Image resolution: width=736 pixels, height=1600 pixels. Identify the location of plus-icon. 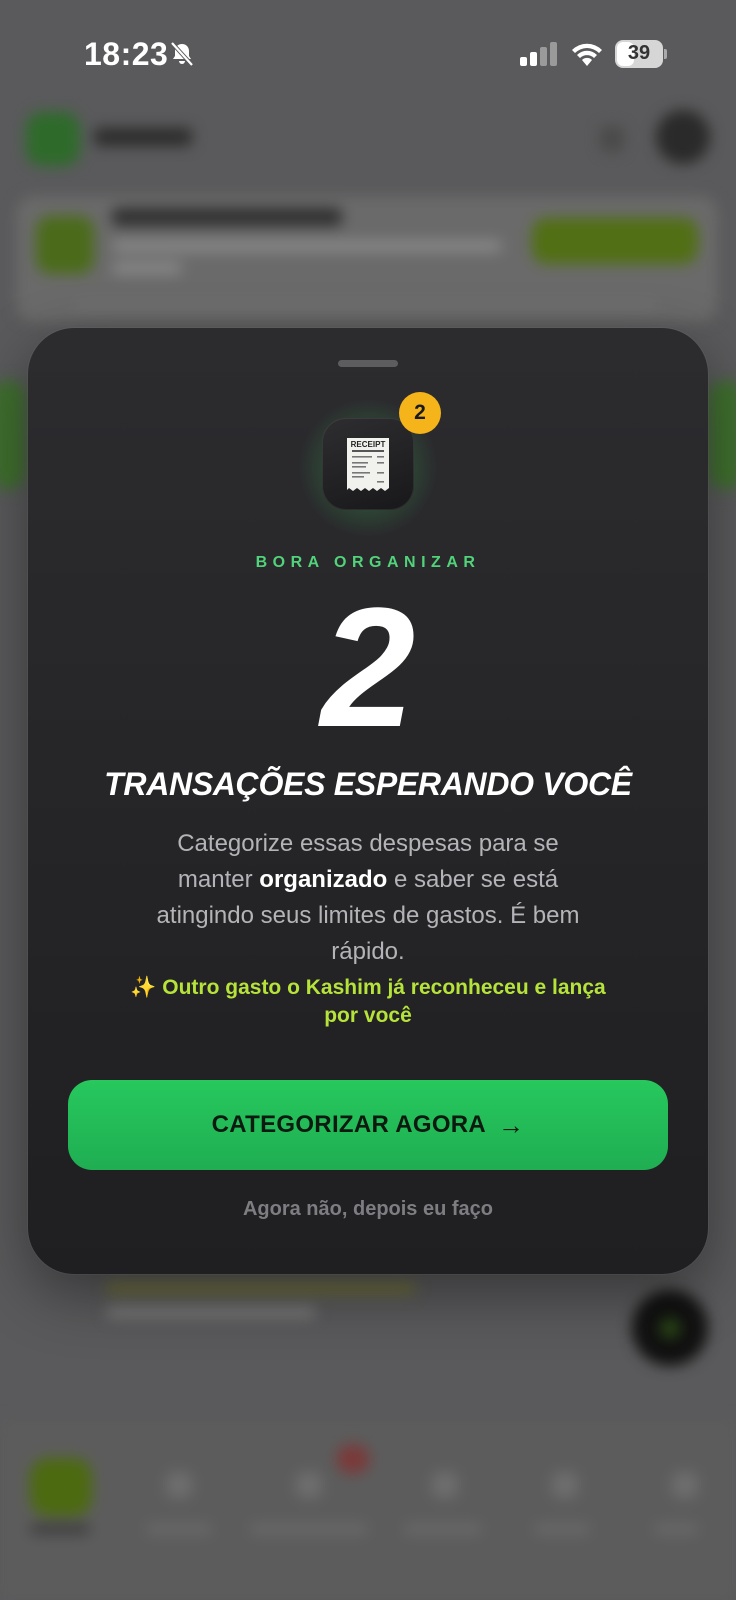
(670, 1328).